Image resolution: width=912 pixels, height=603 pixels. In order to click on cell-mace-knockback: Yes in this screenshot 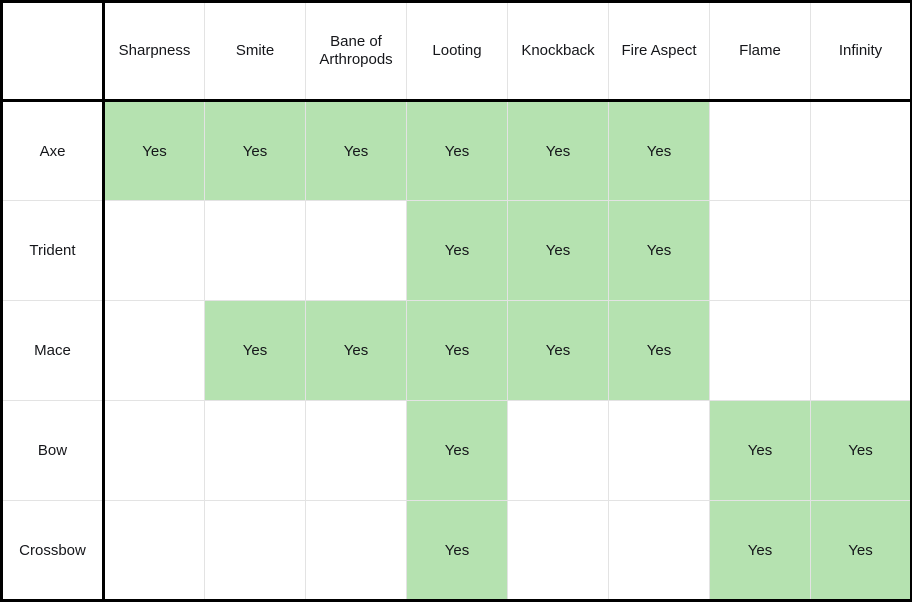, I will do `click(558, 350)`.